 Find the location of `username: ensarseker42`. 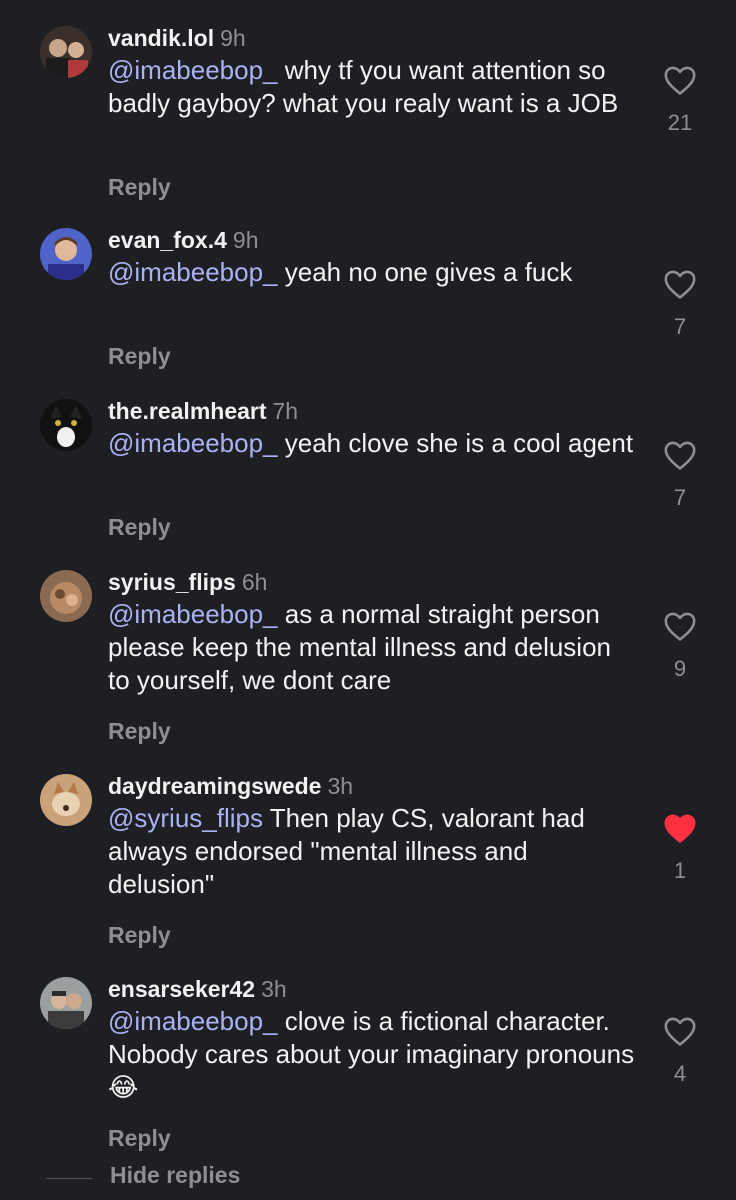

username: ensarseker42 is located at coordinates (181, 989).